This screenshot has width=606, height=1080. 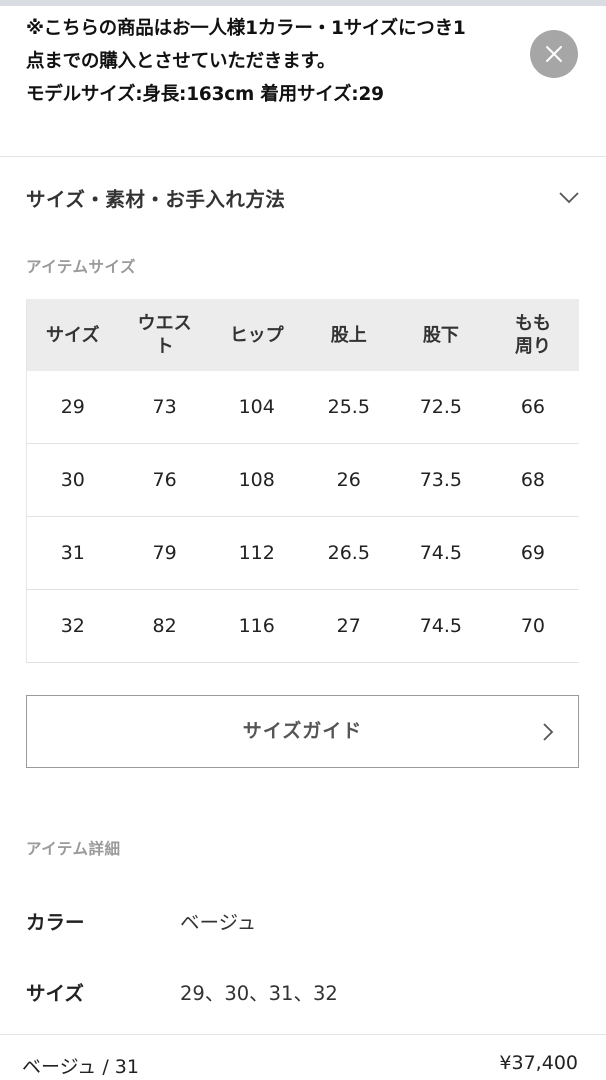 What do you see at coordinates (532, 335) in the screenshot?
I see `header-thigh: もも 周り` at bounding box center [532, 335].